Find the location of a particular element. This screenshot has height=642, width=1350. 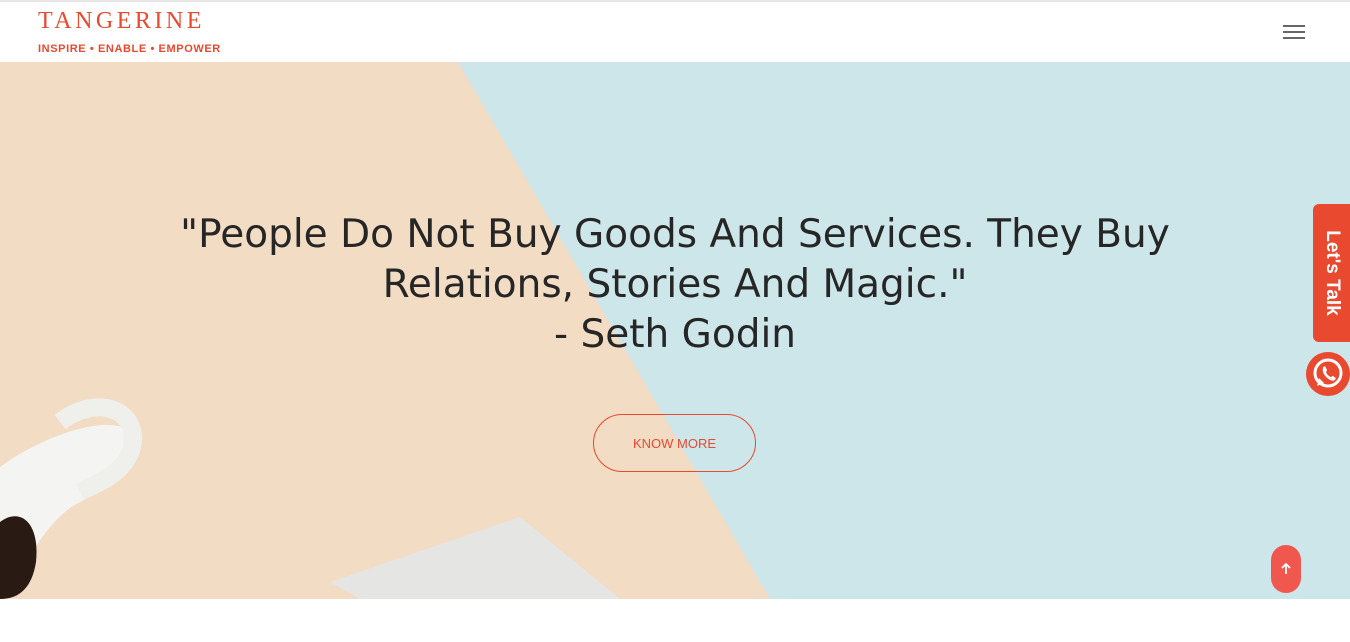

lets-talk-tab: Let's Talk is located at coordinates (1331, 273).